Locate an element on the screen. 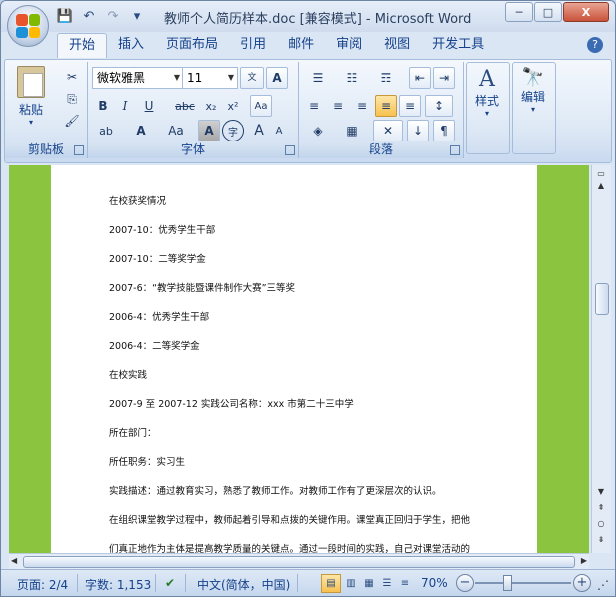  change-case-button: Aa is located at coordinates (176, 131).